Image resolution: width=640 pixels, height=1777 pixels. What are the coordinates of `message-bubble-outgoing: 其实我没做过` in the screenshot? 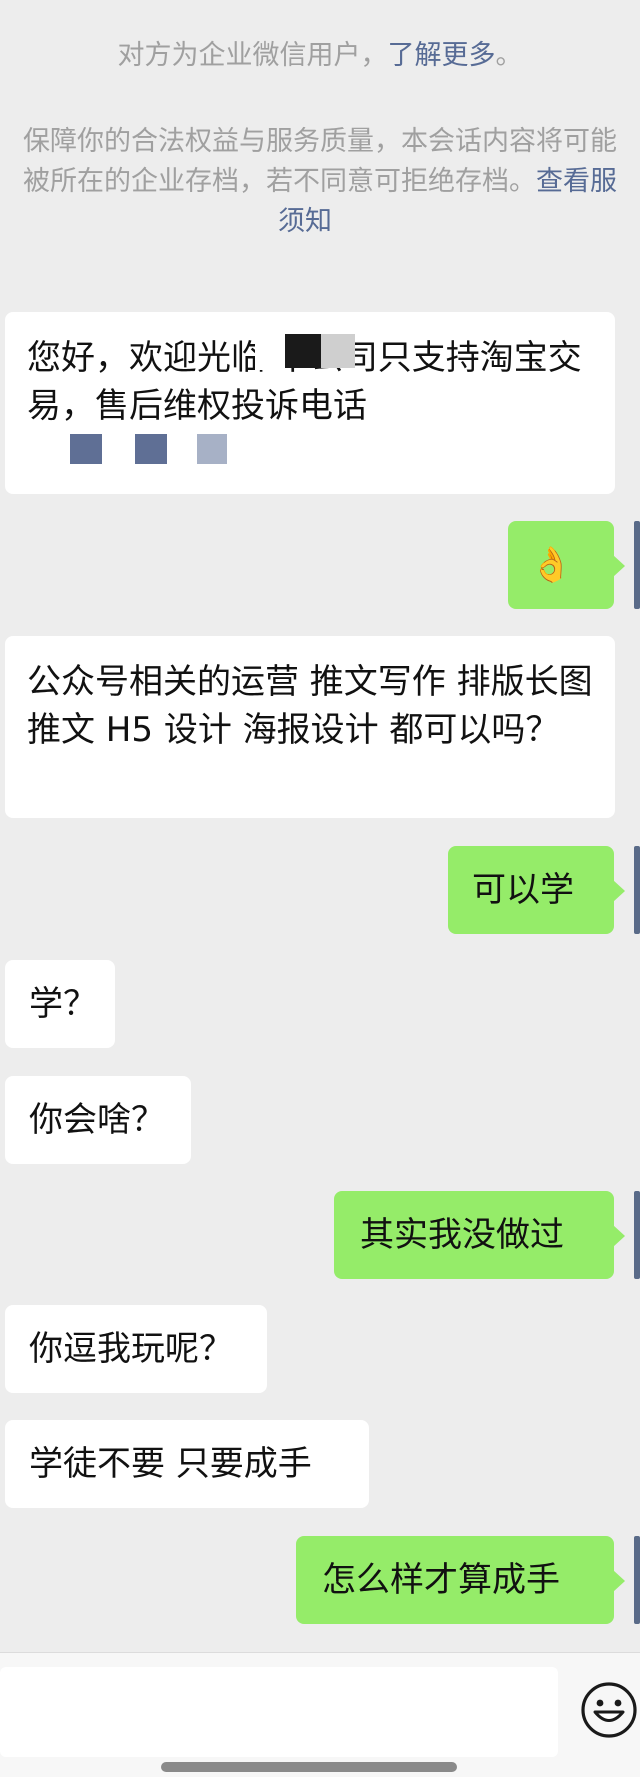 It's located at (479, 1235).